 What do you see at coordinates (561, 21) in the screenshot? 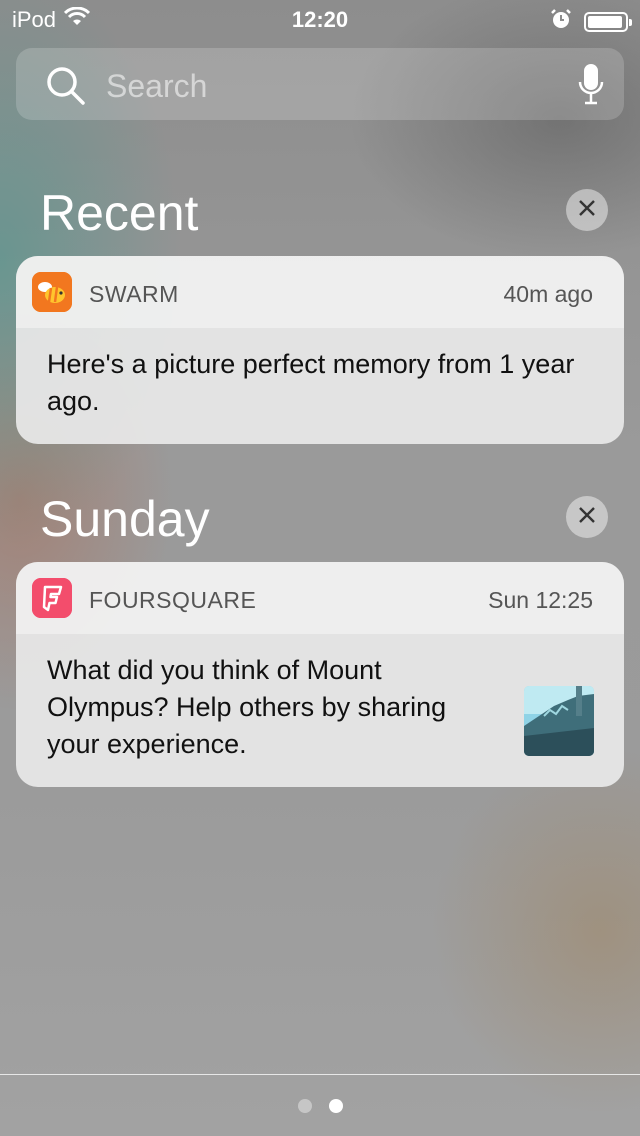
I see `alarm-icon` at bounding box center [561, 21].